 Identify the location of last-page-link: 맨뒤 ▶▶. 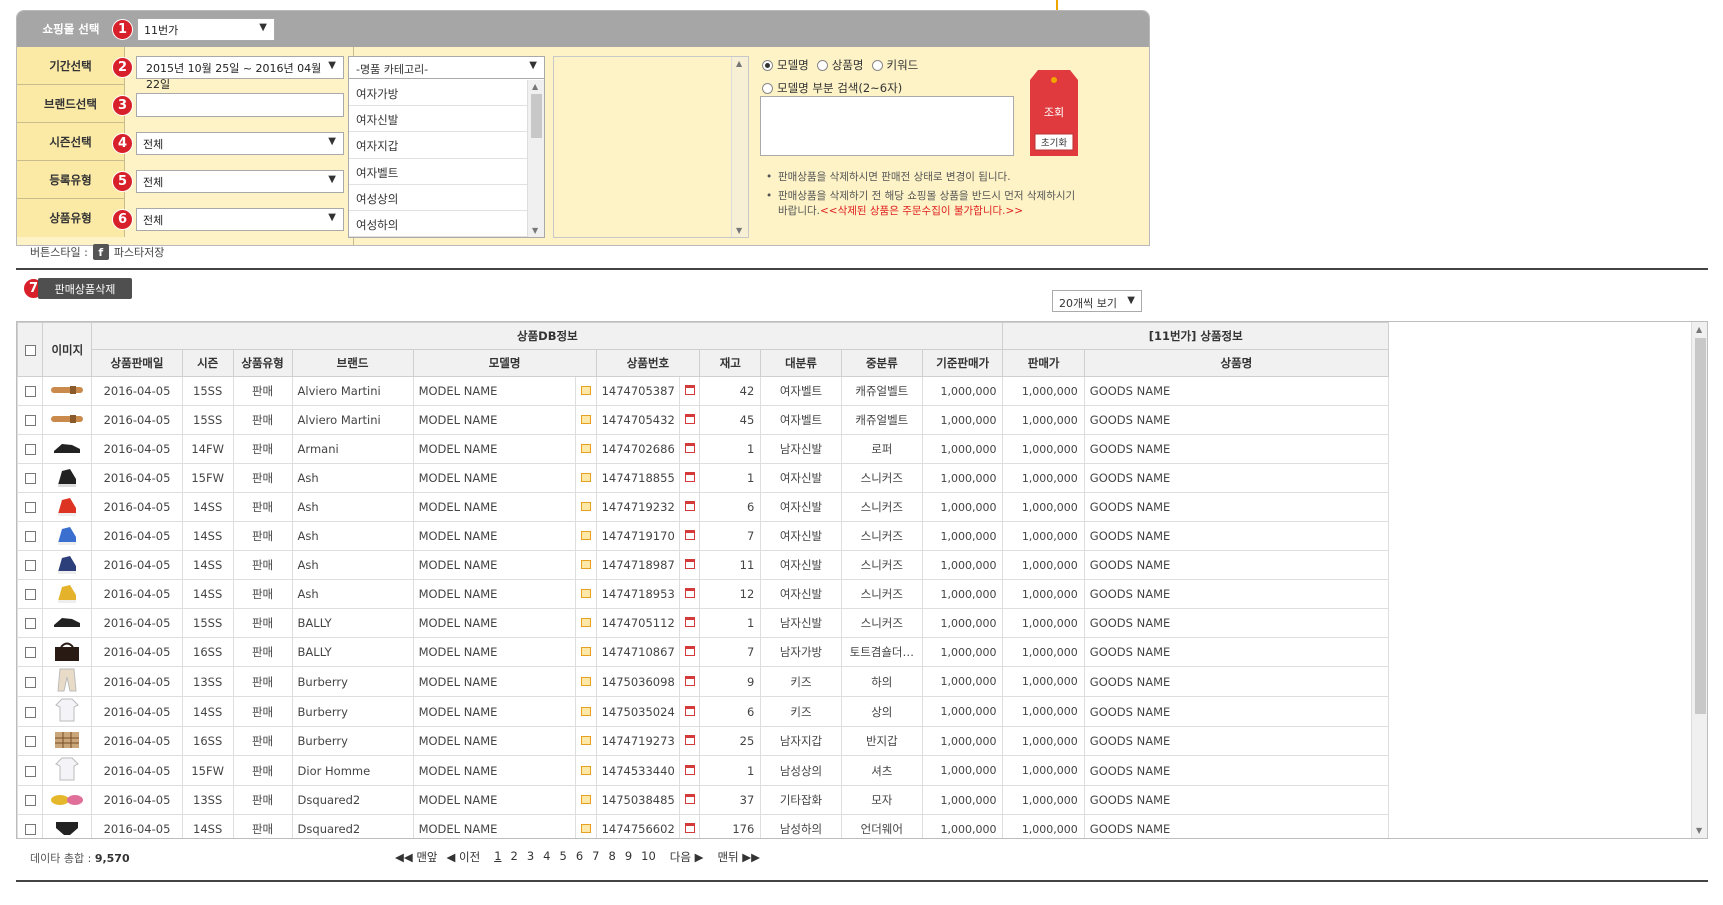
(738, 857).